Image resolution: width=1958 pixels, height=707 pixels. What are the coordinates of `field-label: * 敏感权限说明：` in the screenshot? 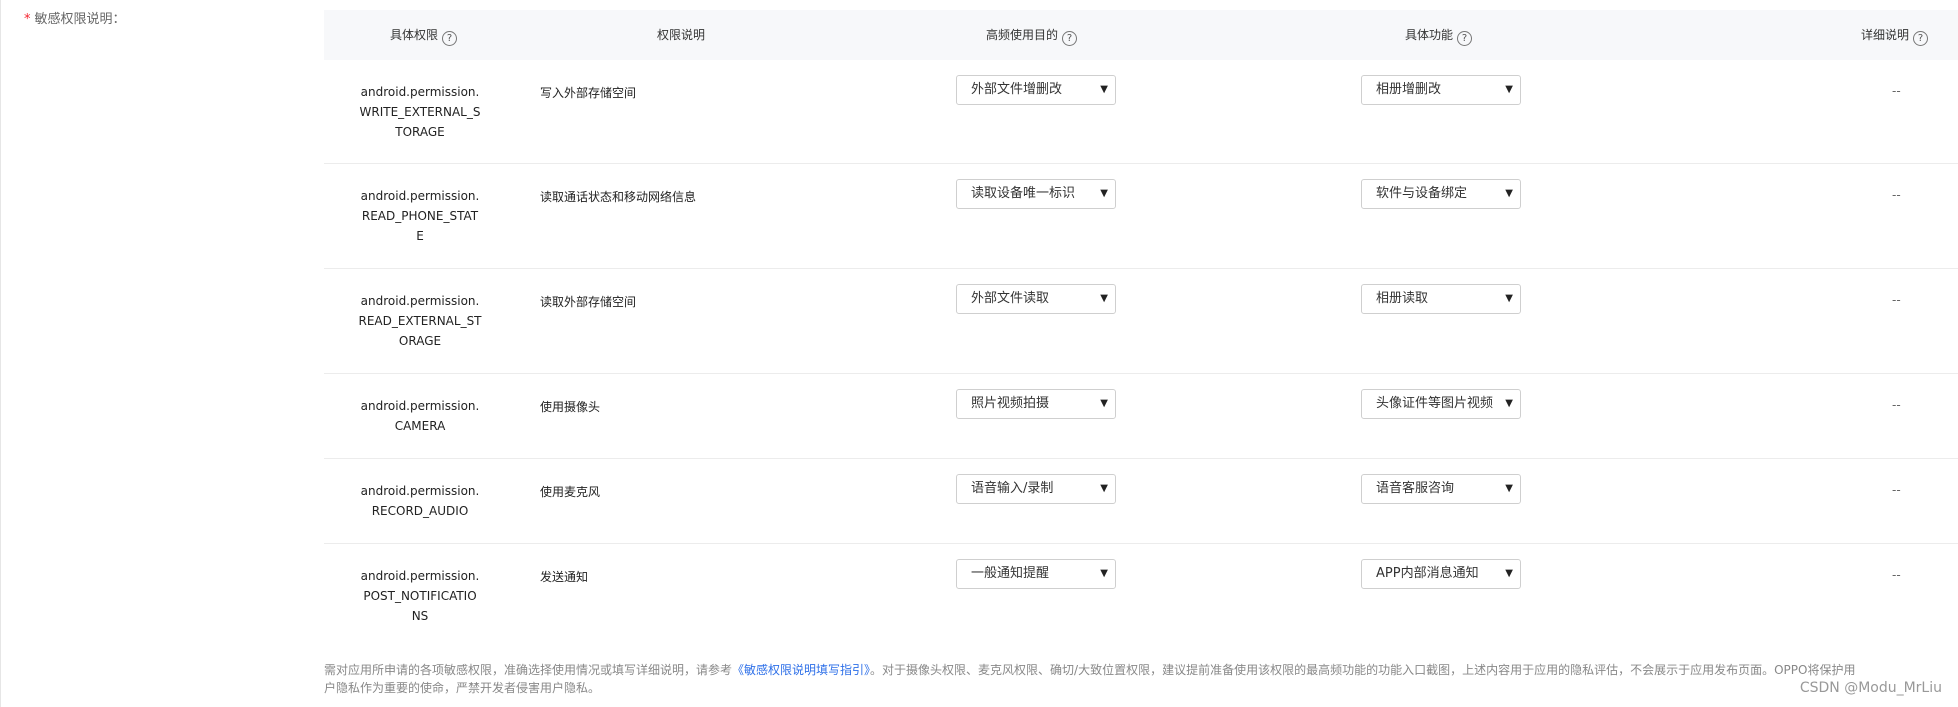 It's located at (75, 17).